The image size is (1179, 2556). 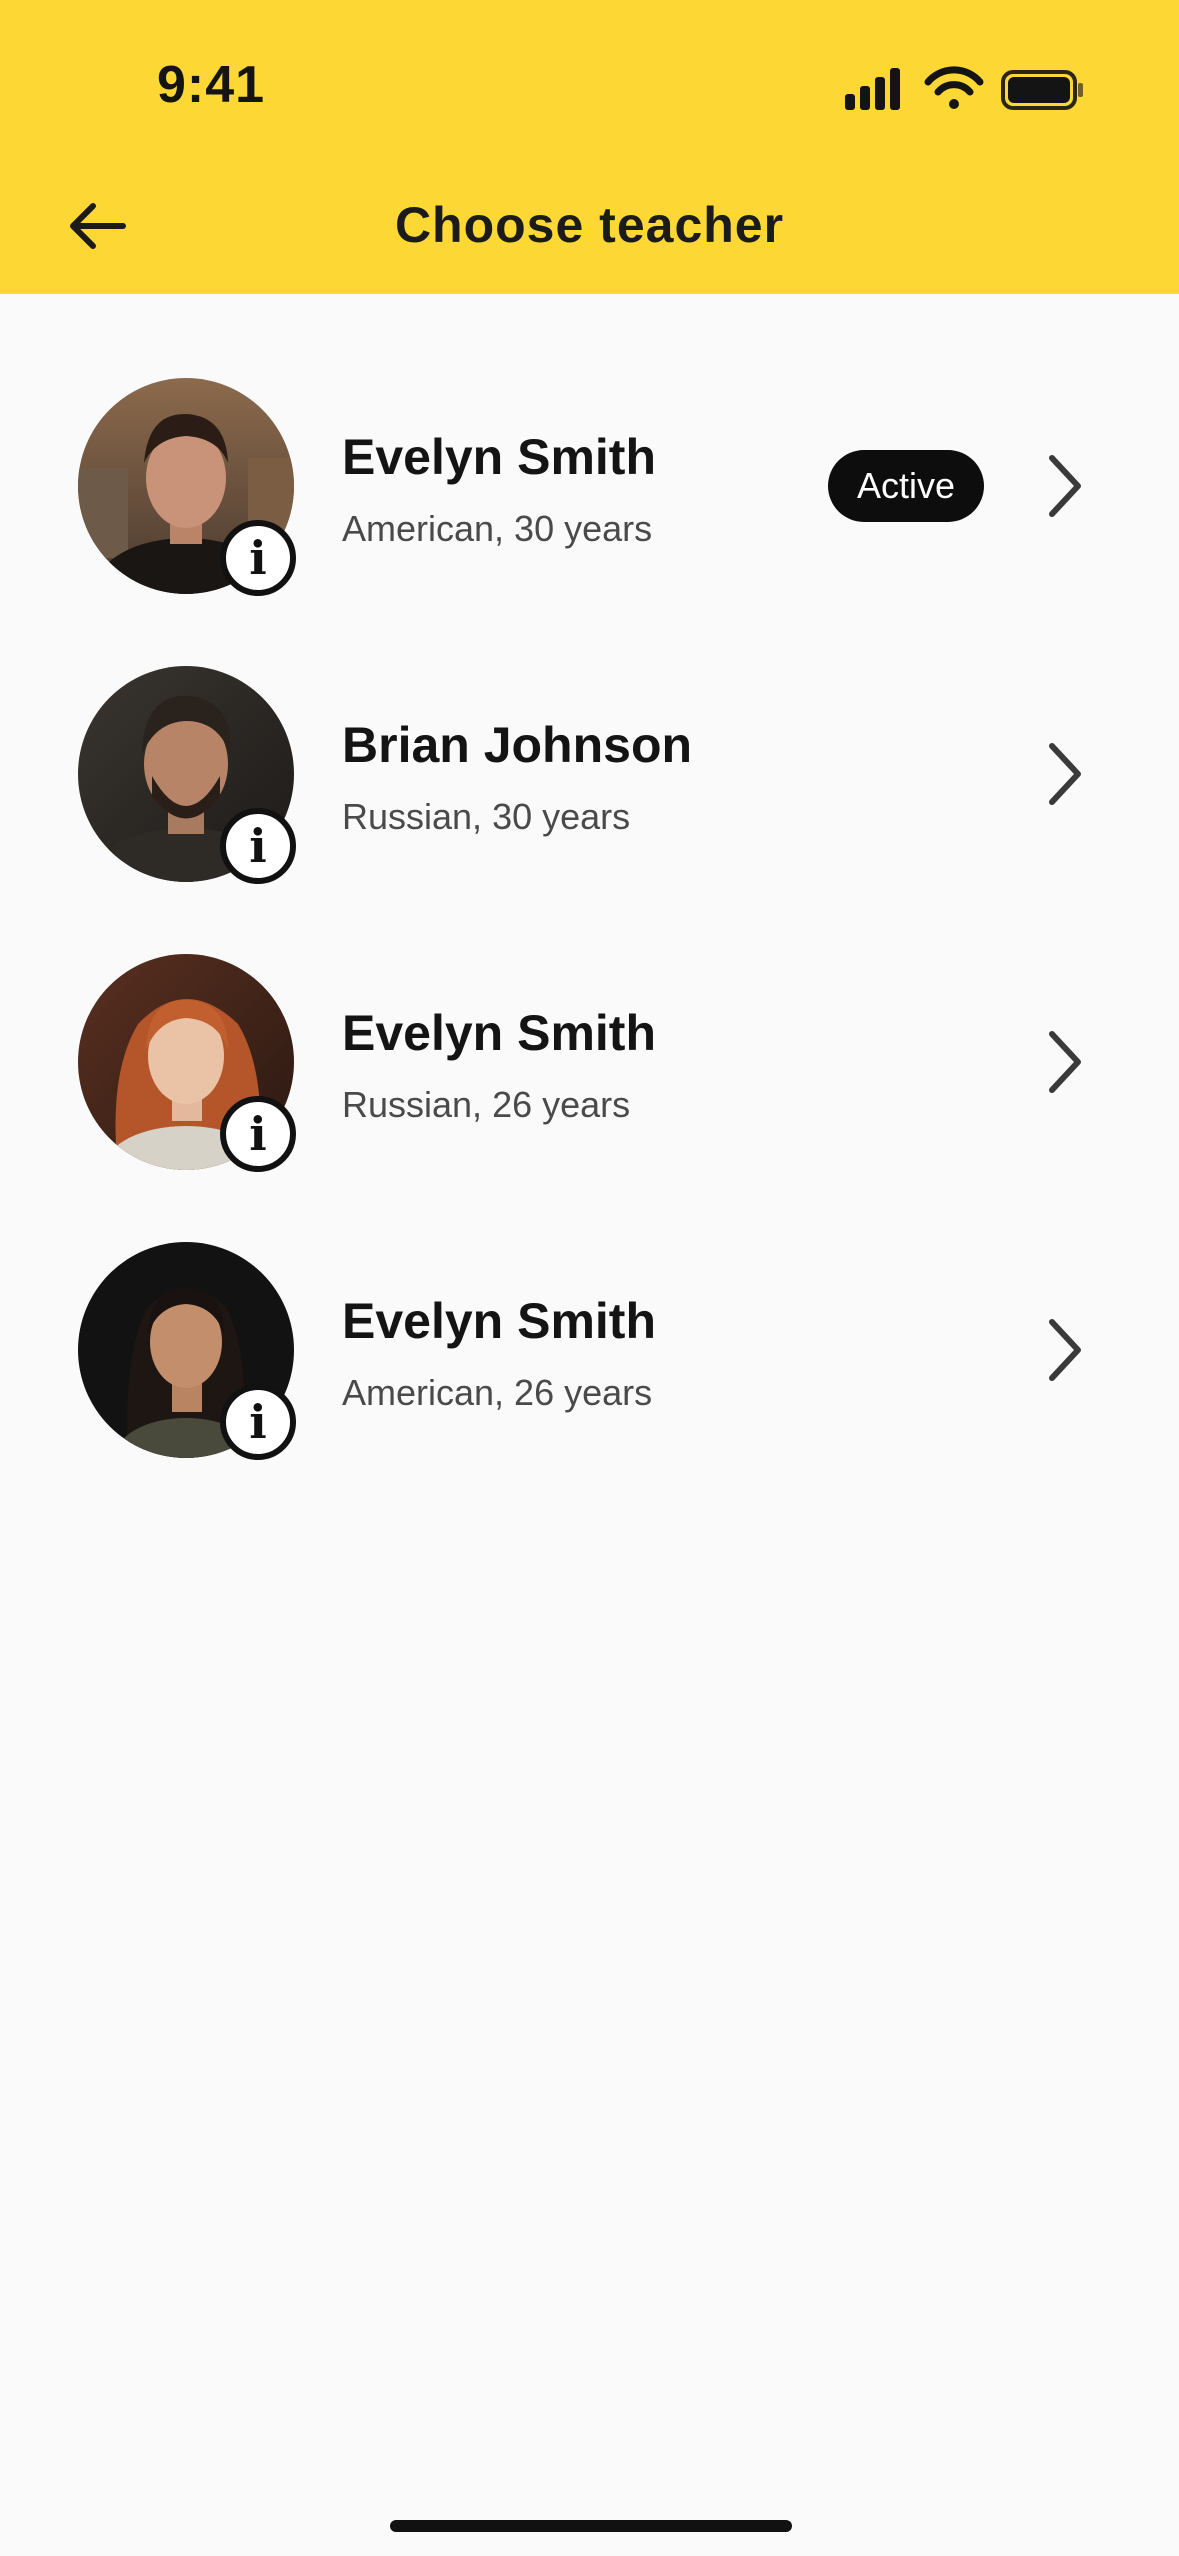 What do you see at coordinates (591, 2526) in the screenshot?
I see `home-indicator` at bounding box center [591, 2526].